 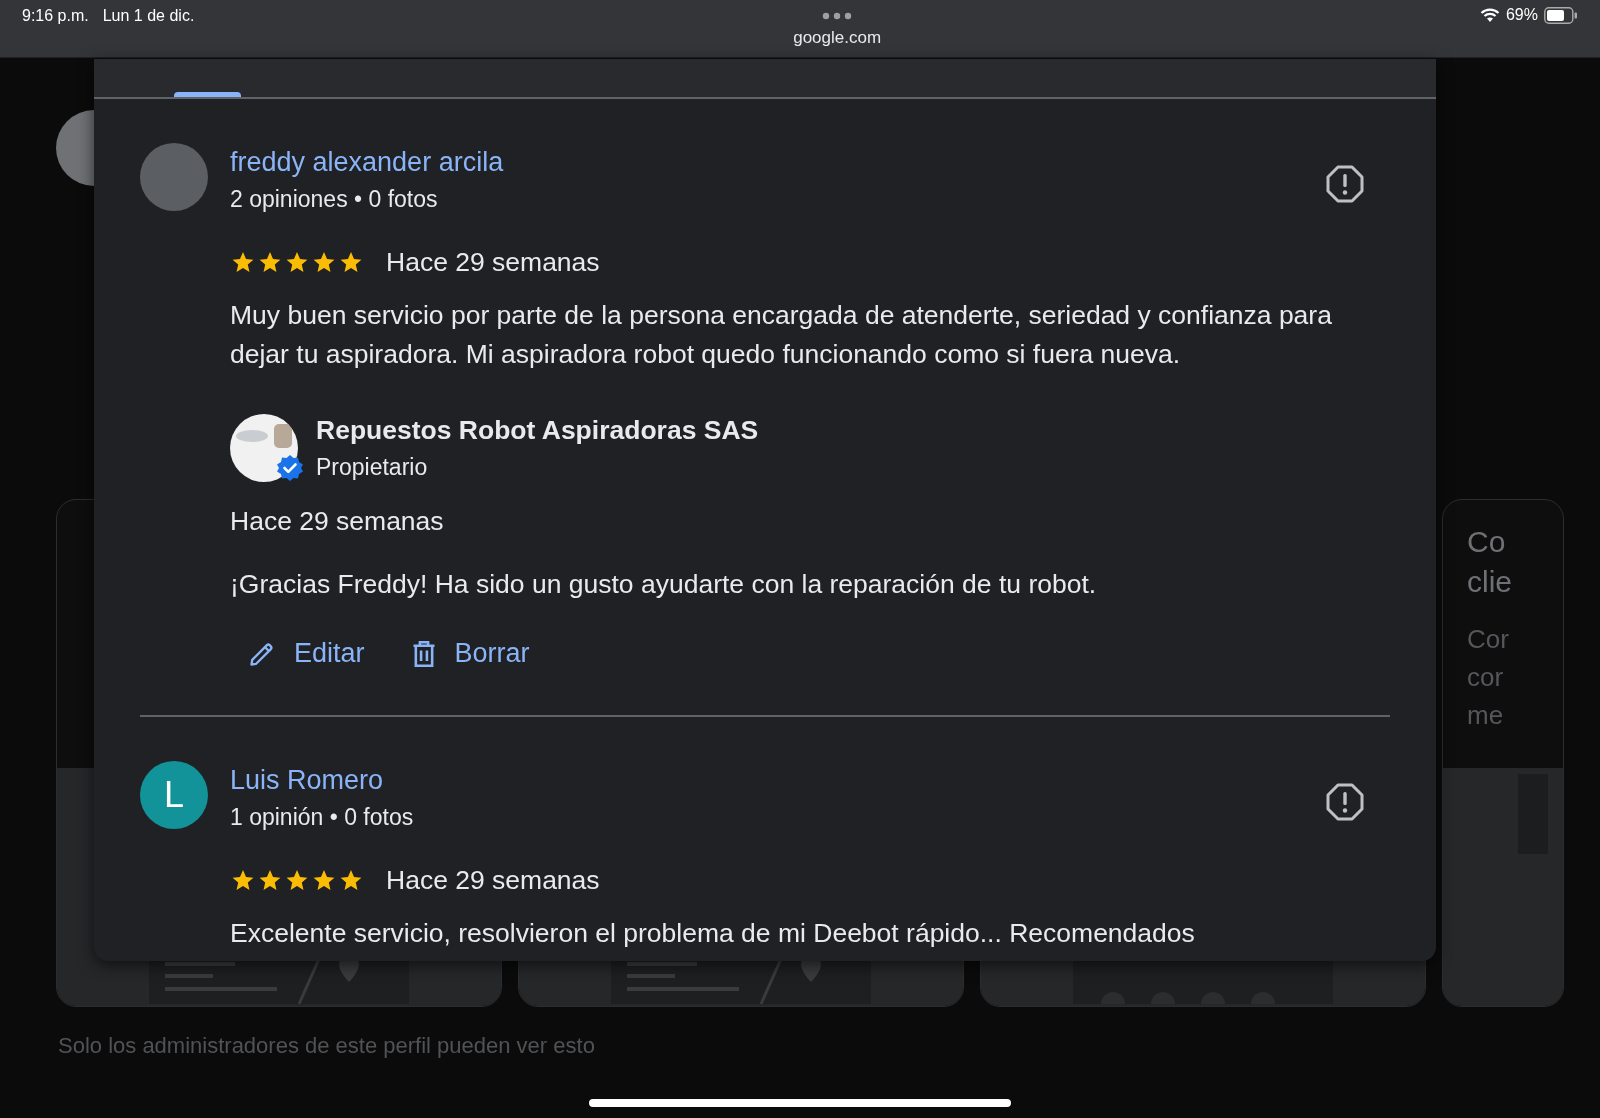 What do you see at coordinates (1561, 15) in the screenshot?
I see `battery-icon` at bounding box center [1561, 15].